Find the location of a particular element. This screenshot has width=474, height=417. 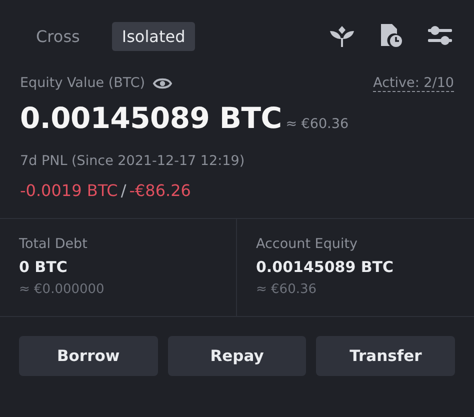

tab-button: Isolated is located at coordinates (154, 36).